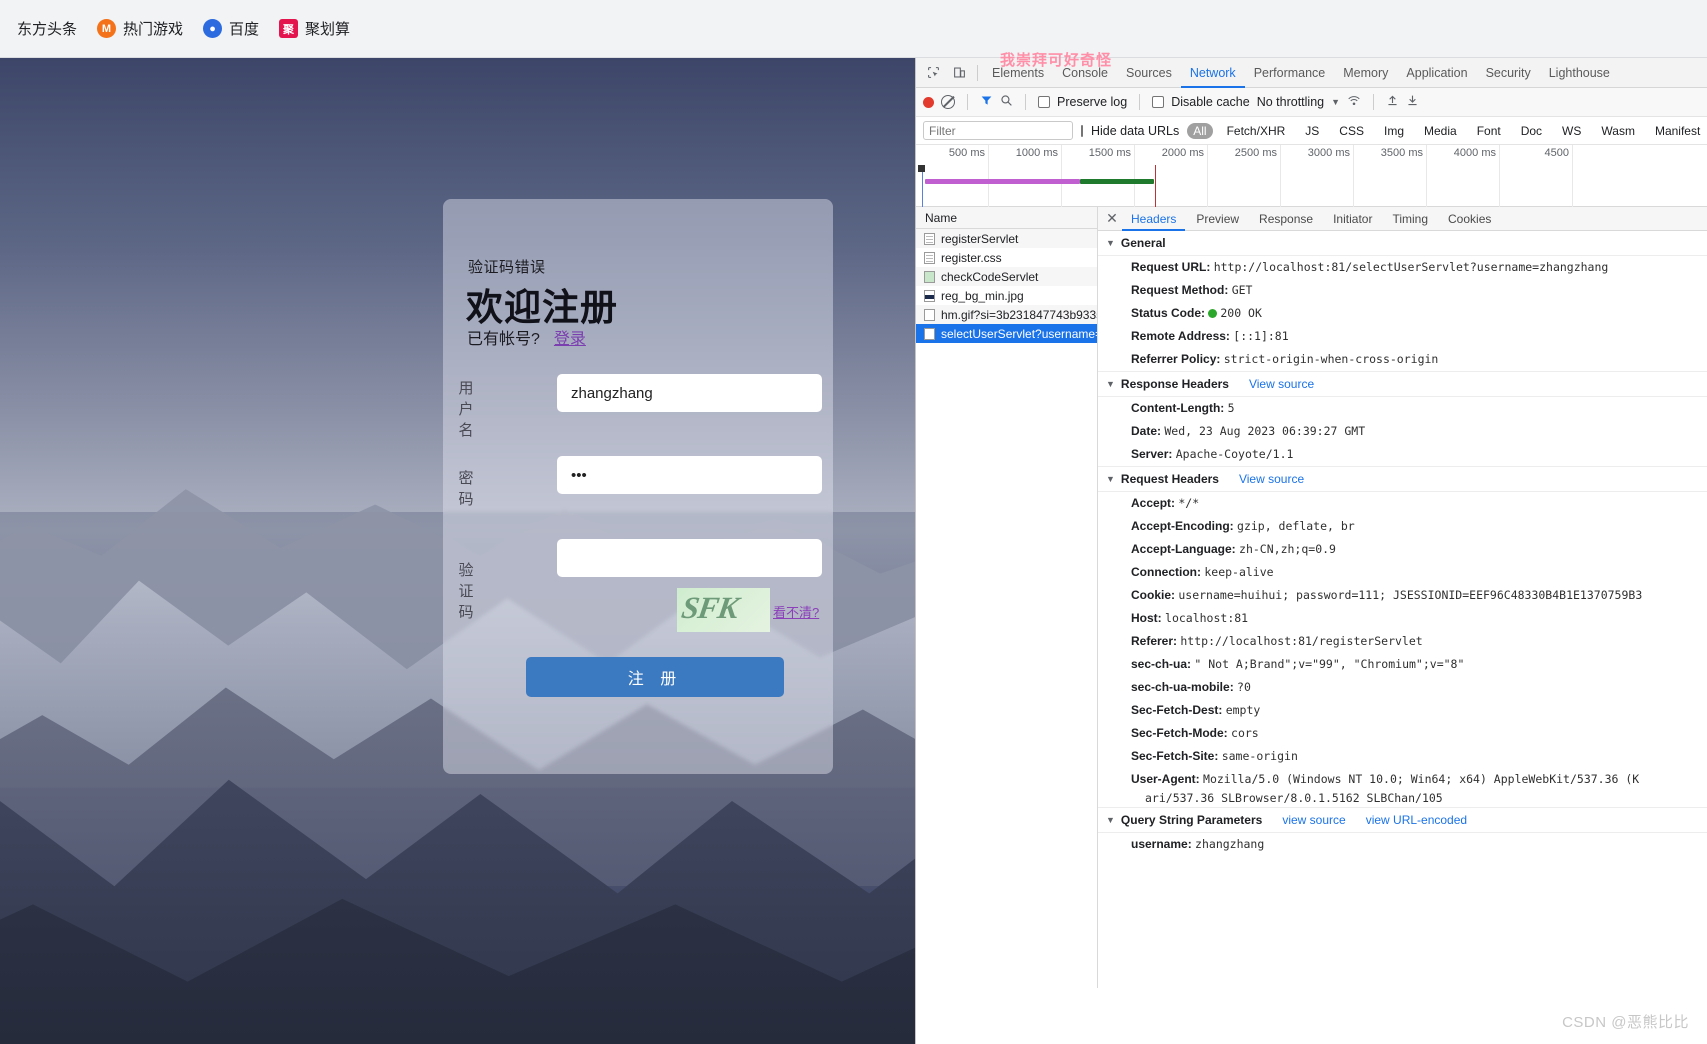 This screenshot has height=1044, width=1707. I want to click on filter-icon, so click(986, 102).